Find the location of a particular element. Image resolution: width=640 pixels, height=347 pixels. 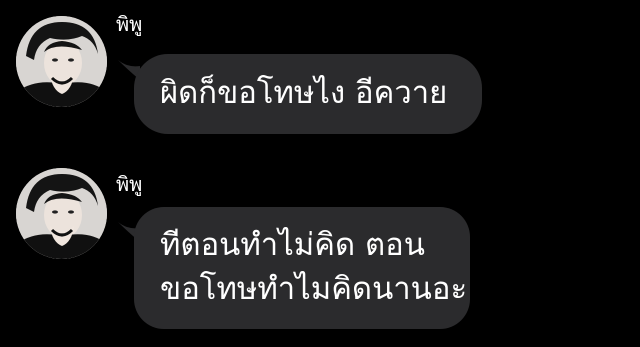

message-text-line: ทีตอนทำไม่คิด ตอน is located at coordinates (292, 245).